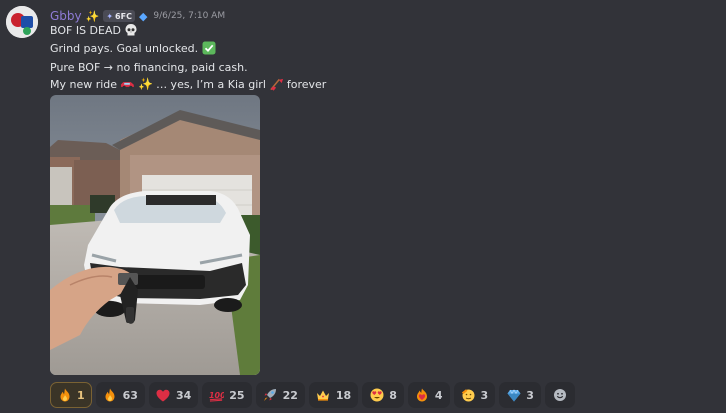 The width and height of the screenshot is (726, 413). I want to click on reaction-button: 18, so click(333, 395).